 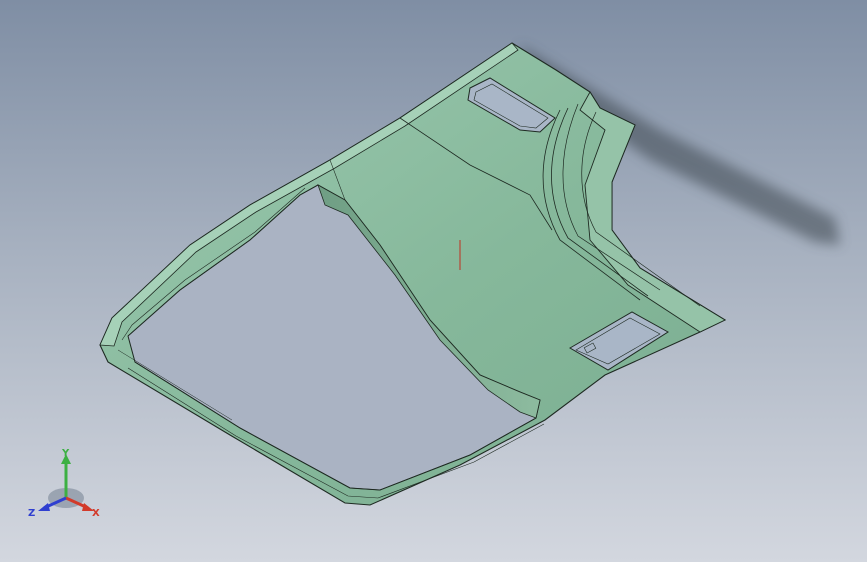 I want to click on z-arrow-icon, so click(x=44, y=507).